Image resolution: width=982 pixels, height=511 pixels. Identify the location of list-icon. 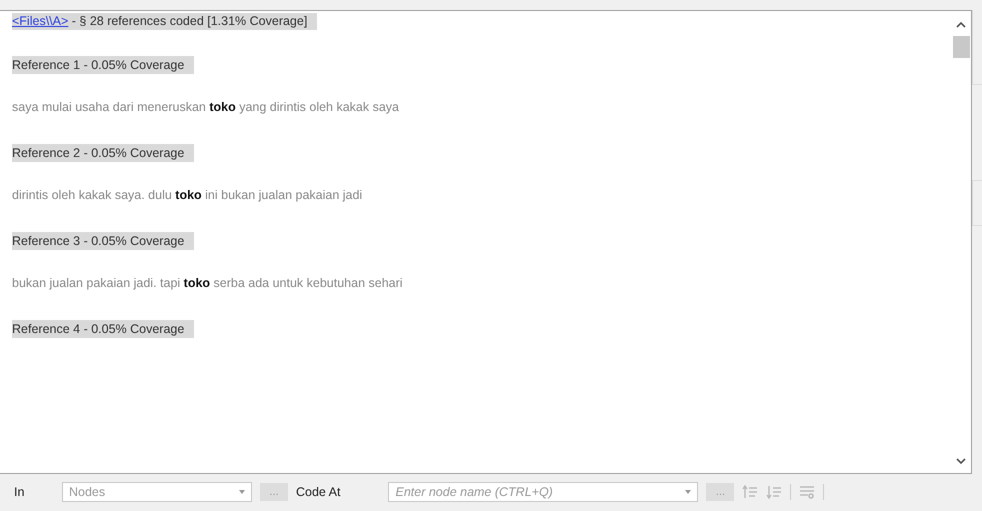
(807, 491).